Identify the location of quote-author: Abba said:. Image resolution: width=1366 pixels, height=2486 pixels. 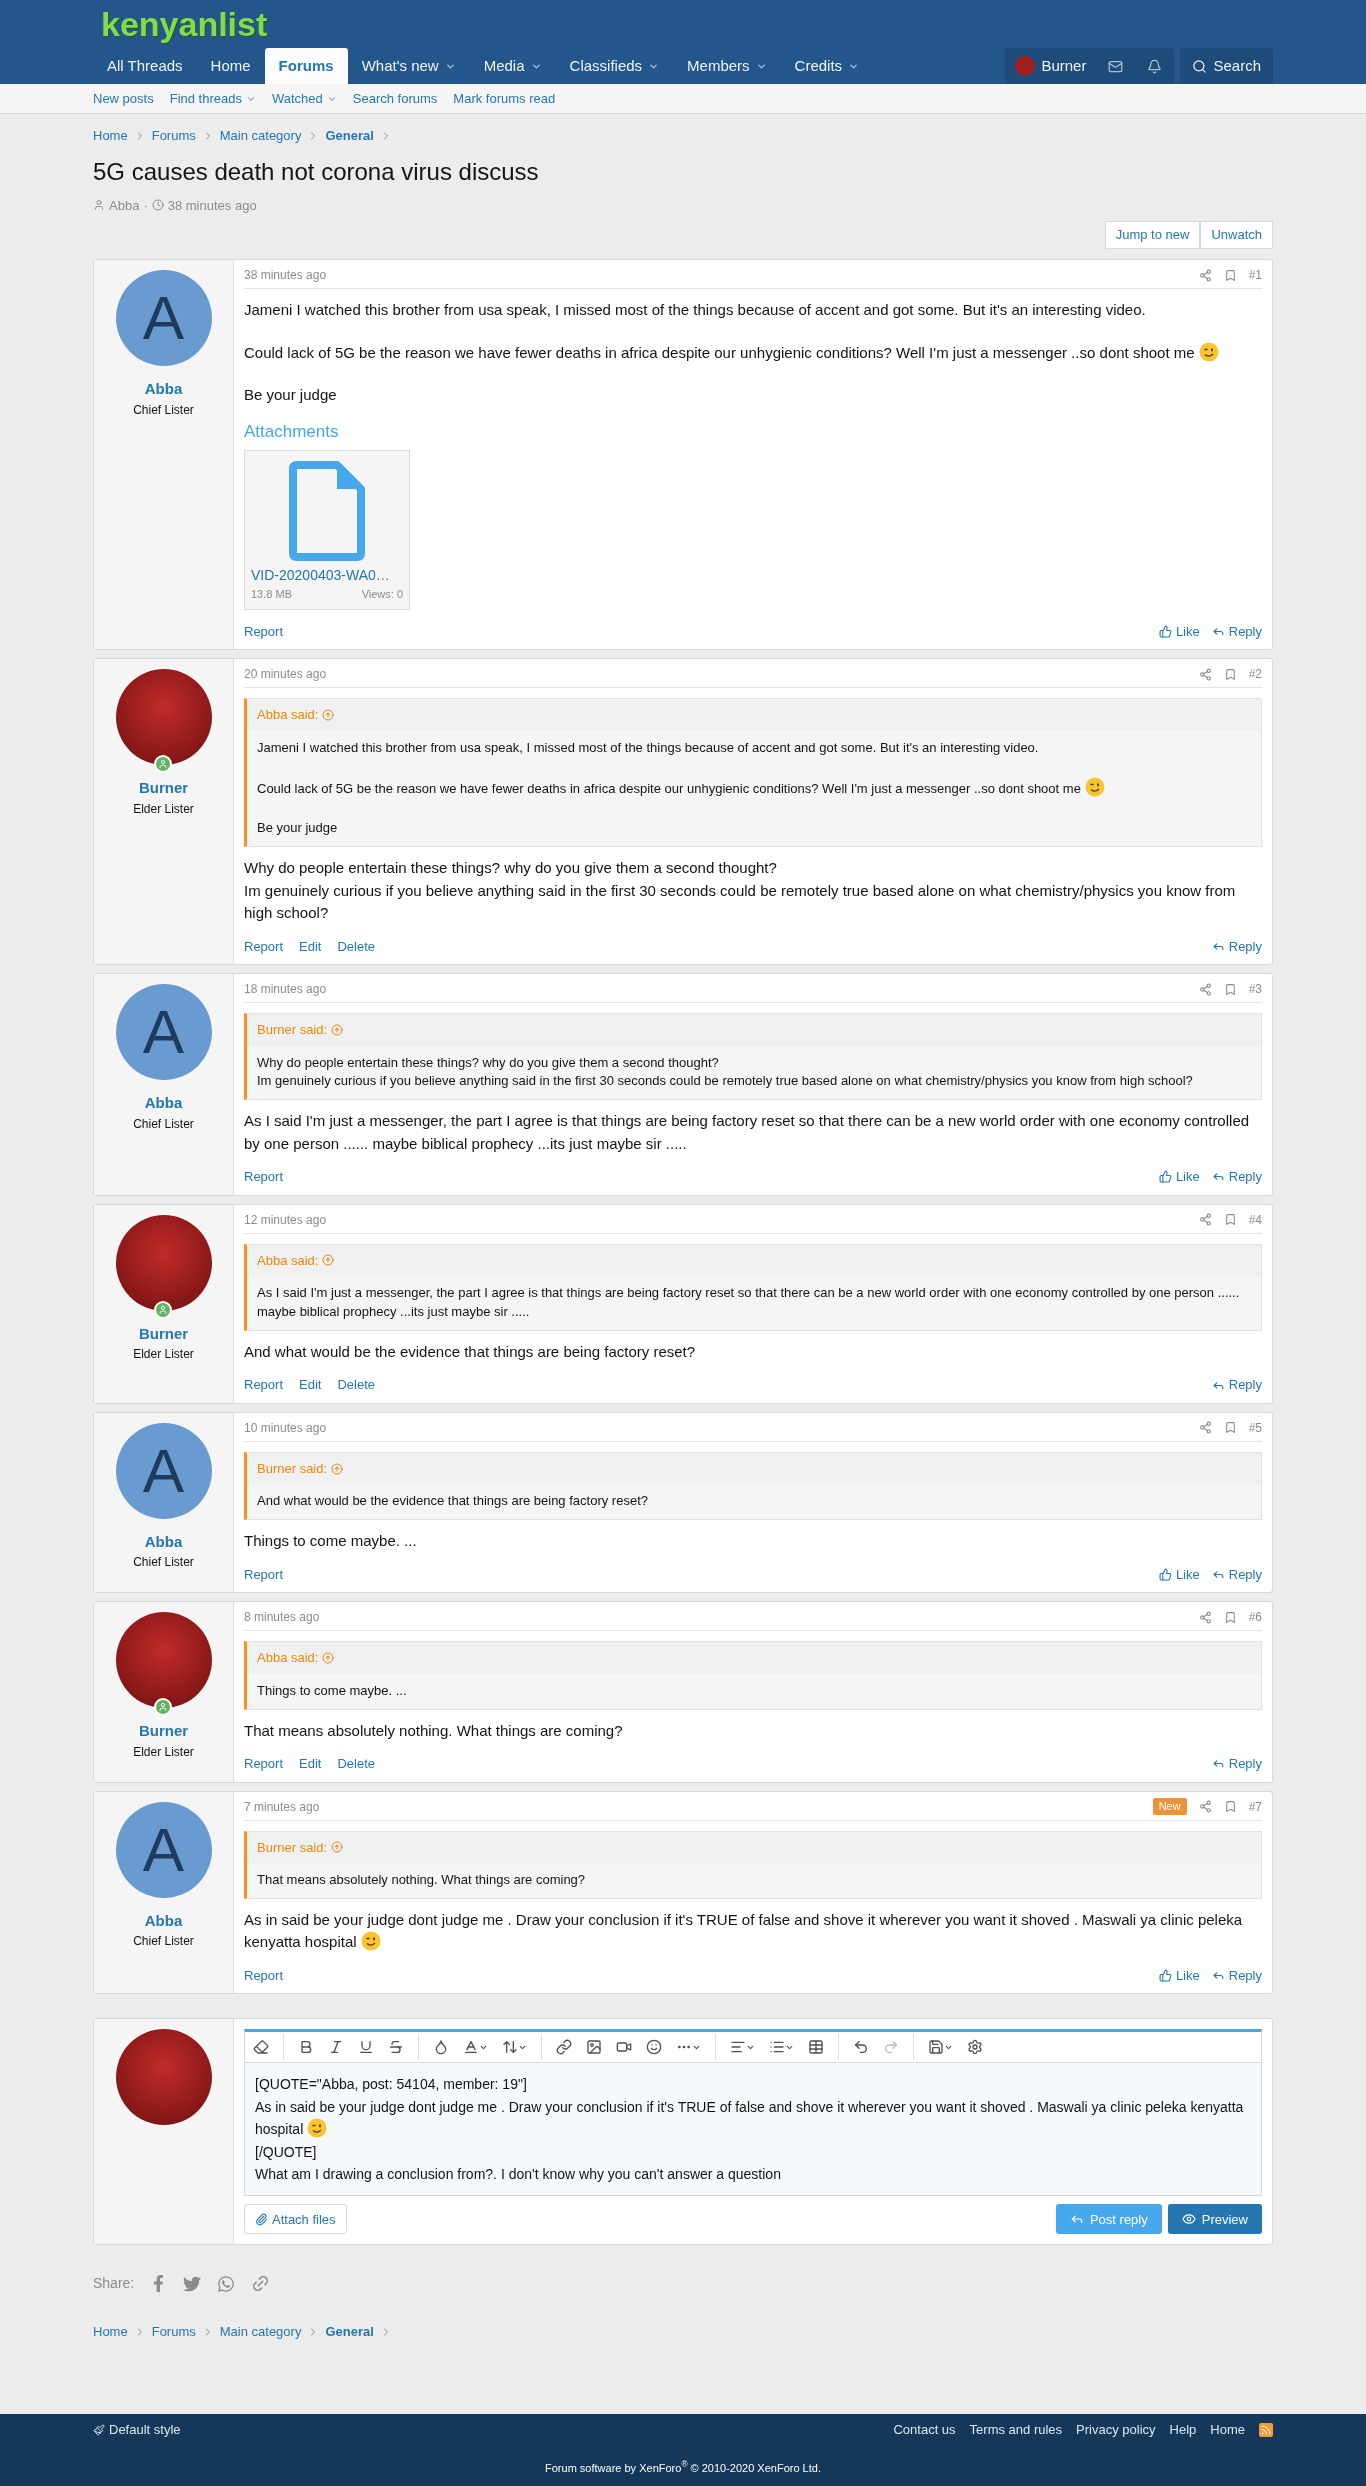
(288, 1658).